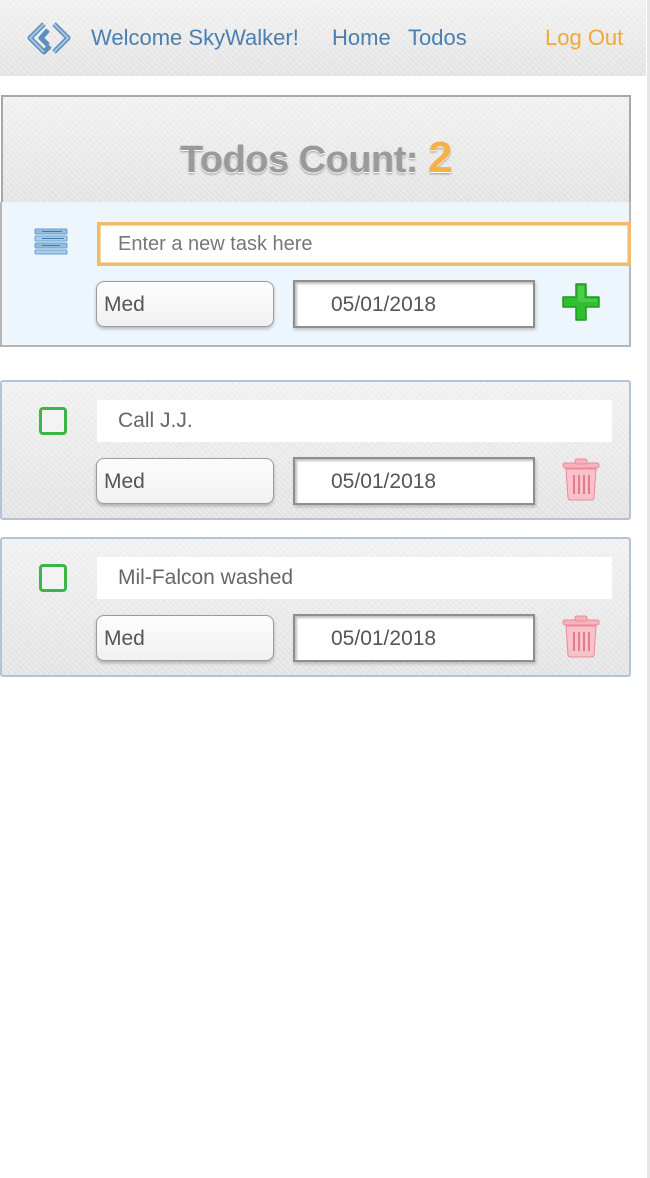 The image size is (650, 1178). I want to click on nav-todos-link: Todos, so click(437, 38).